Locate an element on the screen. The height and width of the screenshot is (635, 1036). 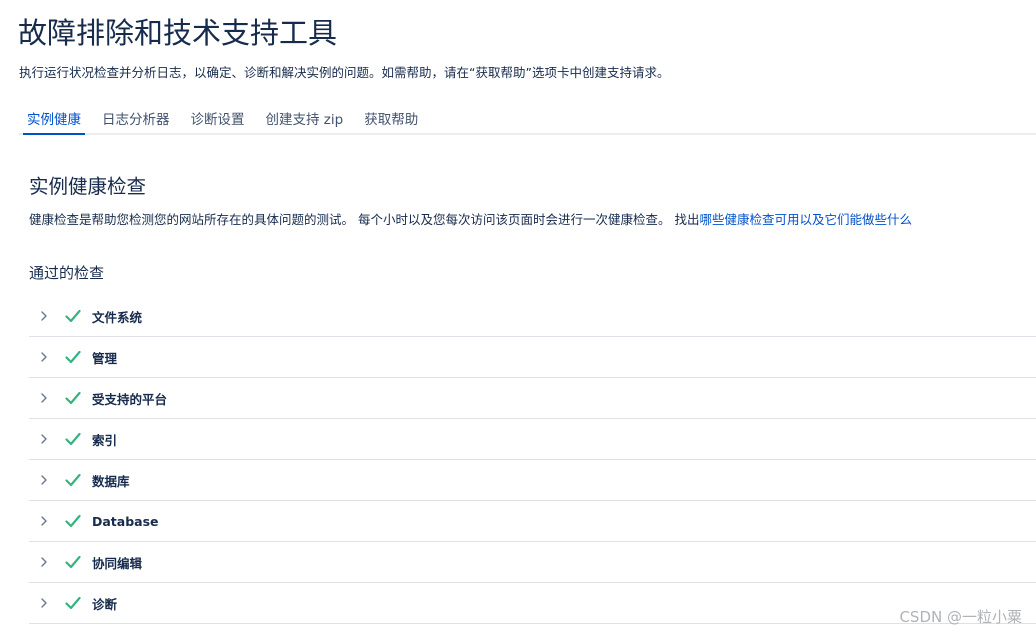
check-label: 协同编辑 is located at coordinates (117, 563).